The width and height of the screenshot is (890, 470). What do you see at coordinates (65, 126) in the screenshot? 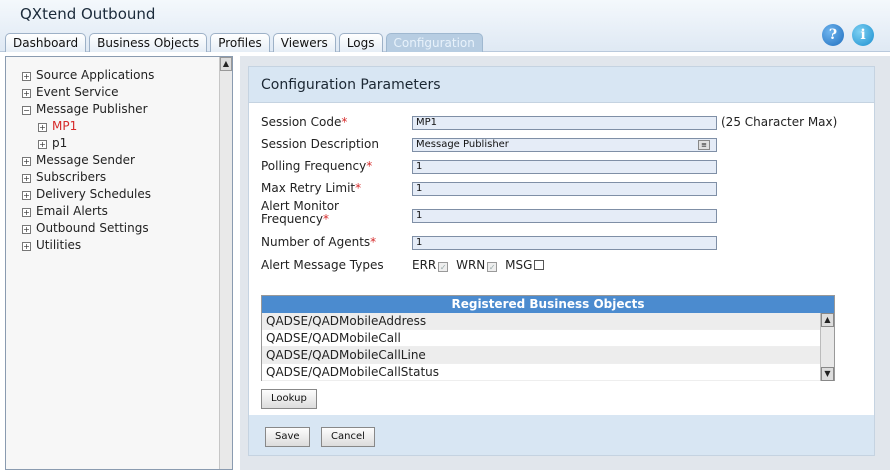
I see `tree-item-label-selected: MP1` at bounding box center [65, 126].